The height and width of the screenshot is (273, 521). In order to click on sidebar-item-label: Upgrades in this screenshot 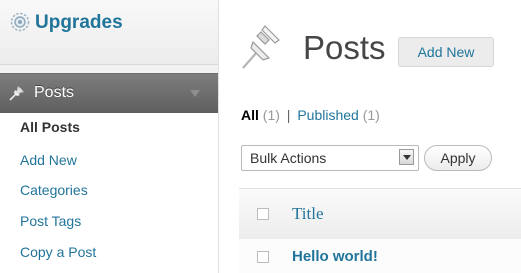, I will do `click(79, 22)`.